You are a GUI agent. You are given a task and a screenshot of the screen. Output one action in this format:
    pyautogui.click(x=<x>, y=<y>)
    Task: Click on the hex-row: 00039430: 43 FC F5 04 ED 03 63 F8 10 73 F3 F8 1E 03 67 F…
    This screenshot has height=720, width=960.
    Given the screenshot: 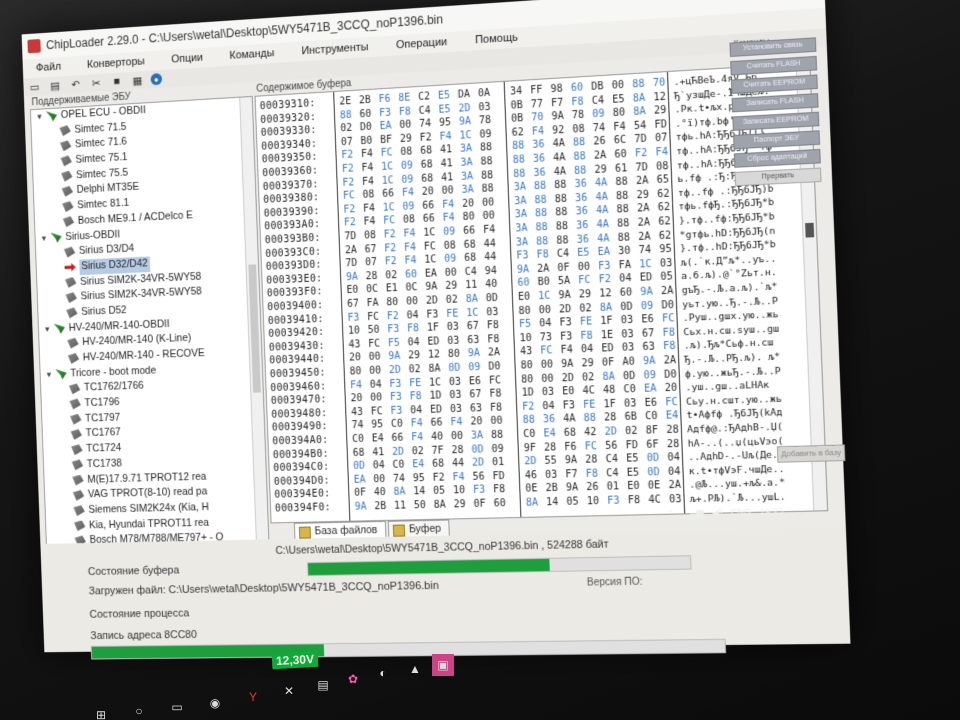 What is the action you would take?
    pyautogui.click(x=522, y=339)
    